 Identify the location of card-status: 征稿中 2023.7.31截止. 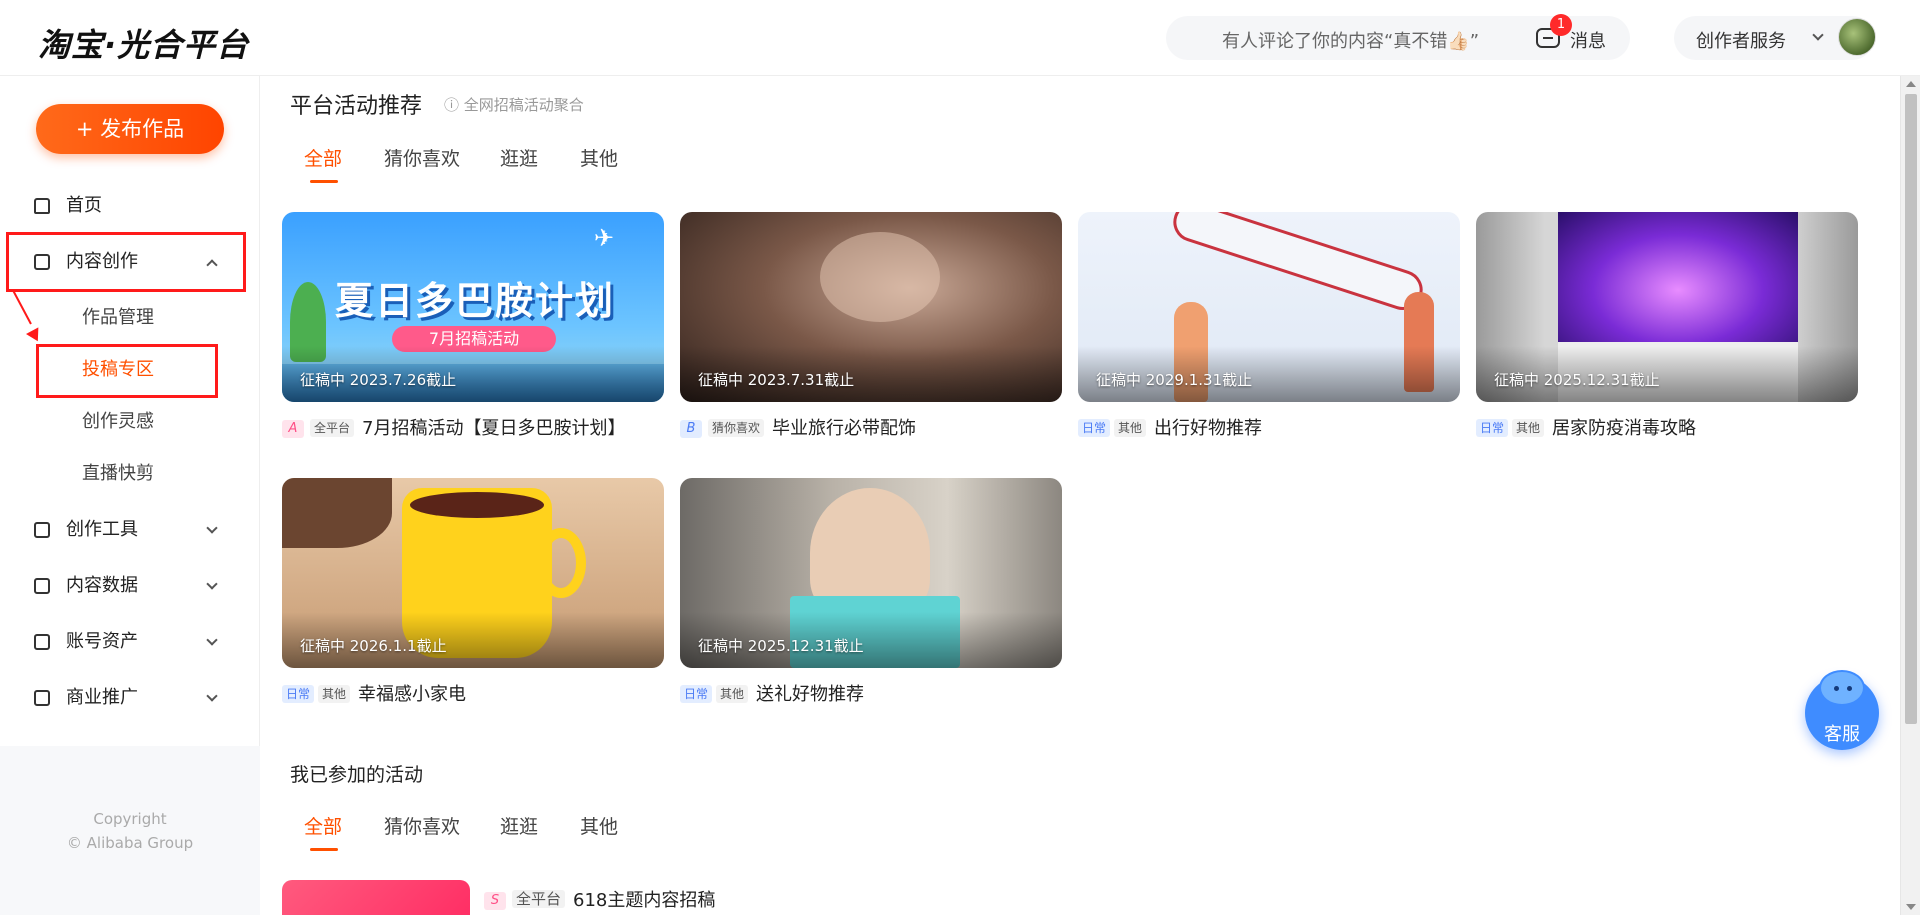
(776, 380).